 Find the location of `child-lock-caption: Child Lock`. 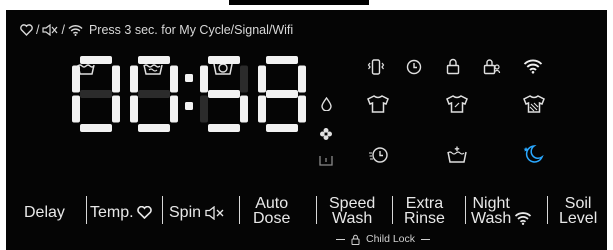

child-lock-caption: Child Lock is located at coordinates (383, 239).